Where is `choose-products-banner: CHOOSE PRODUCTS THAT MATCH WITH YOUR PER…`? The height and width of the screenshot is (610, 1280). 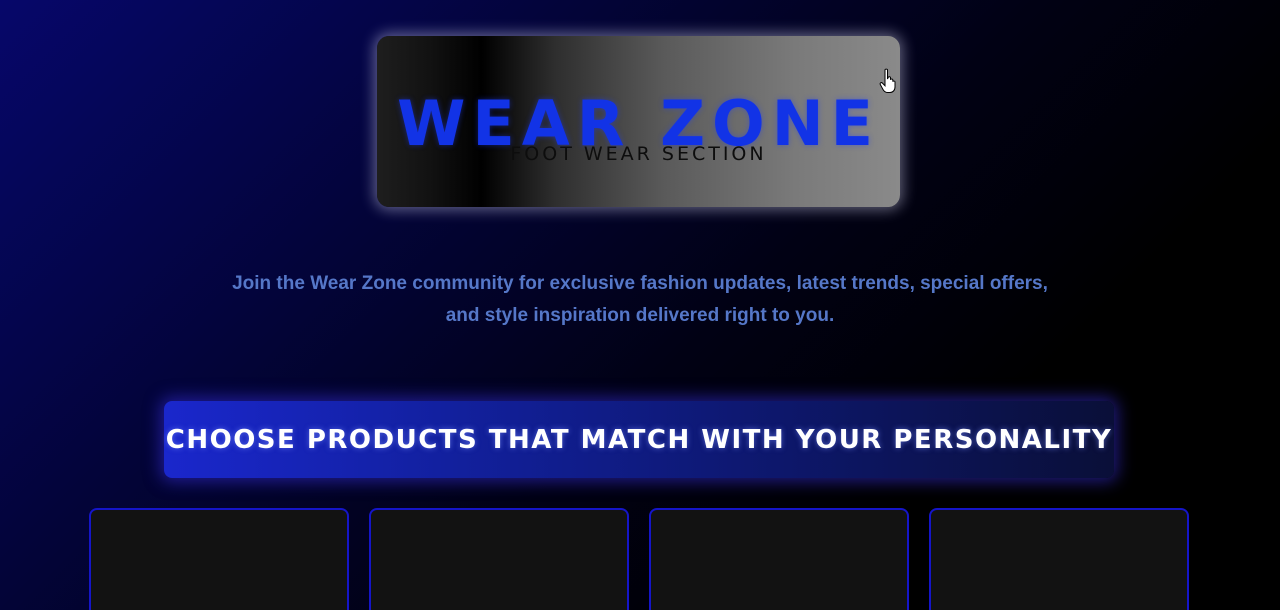
choose-products-banner: CHOOSE PRODUCTS THAT MATCH WITH YOUR PER… is located at coordinates (639, 439).